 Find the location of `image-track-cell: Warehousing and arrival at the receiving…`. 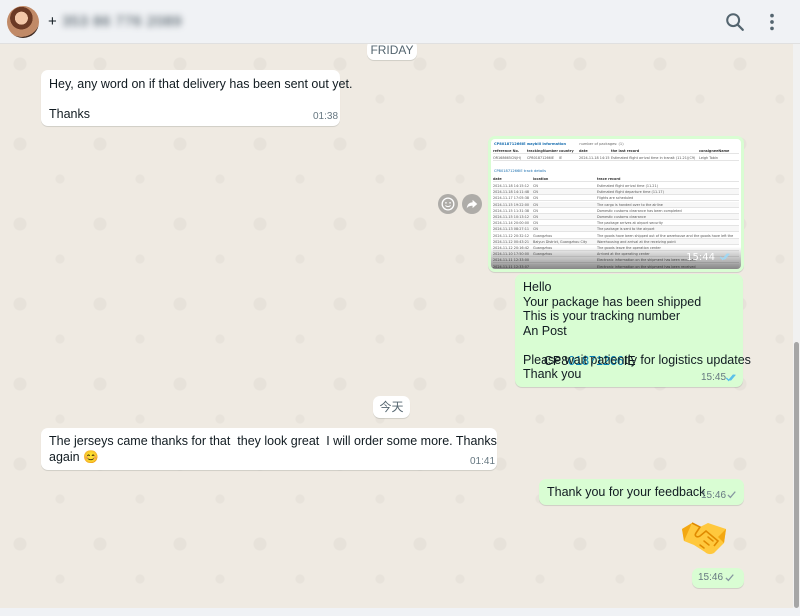

image-track-cell: Warehousing and arrival at the receiving… is located at coordinates (636, 241).